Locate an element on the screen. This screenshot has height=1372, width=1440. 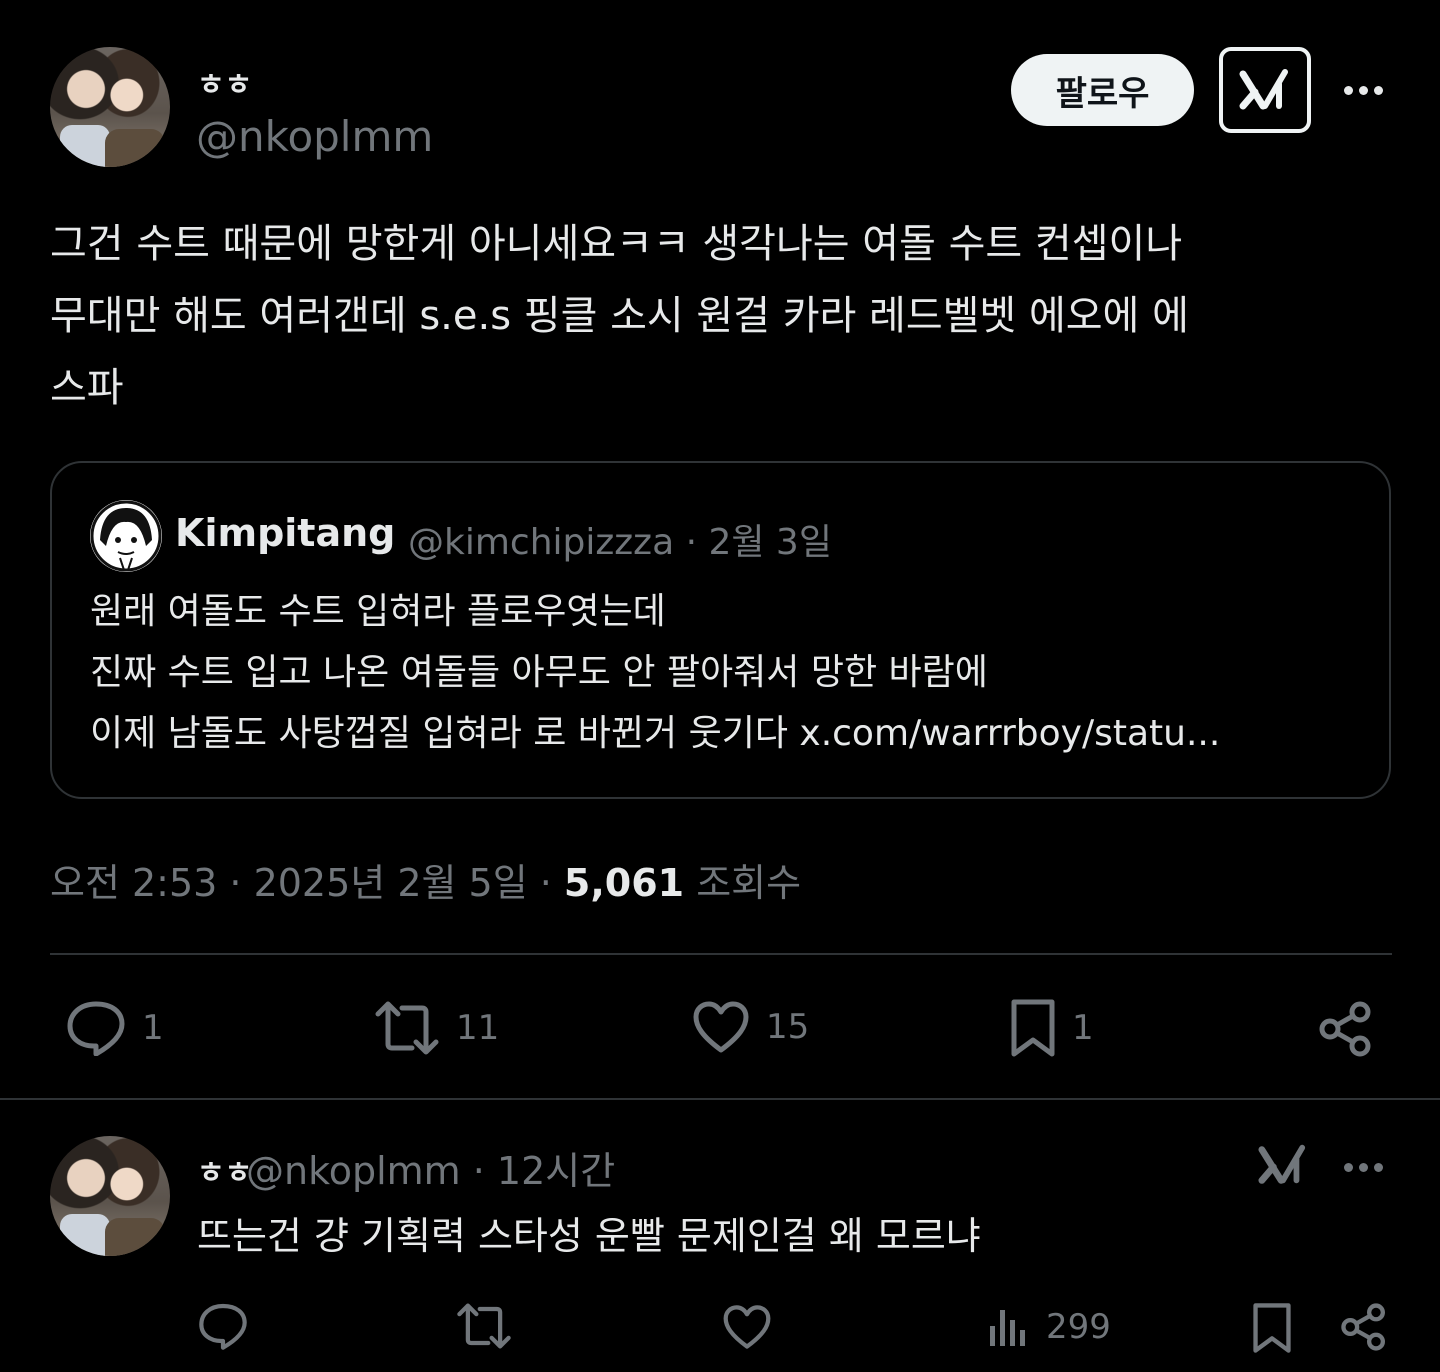
follow-button: 팔로우 is located at coordinates (1102, 90).